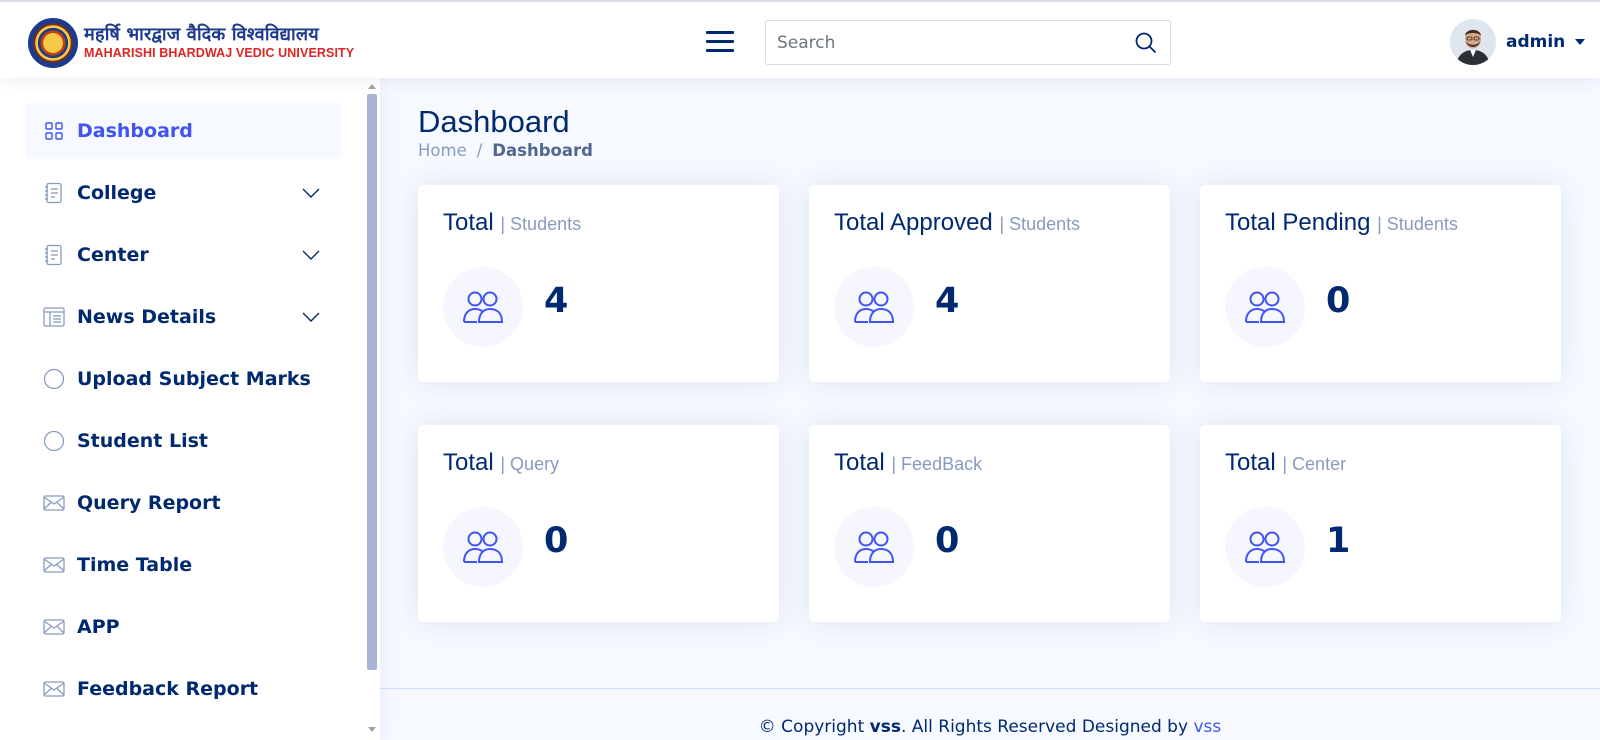 The height and width of the screenshot is (740, 1600). Describe the element at coordinates (372, 729) in the screenshot. I see `scroll-down-arrow-icon` at that location.